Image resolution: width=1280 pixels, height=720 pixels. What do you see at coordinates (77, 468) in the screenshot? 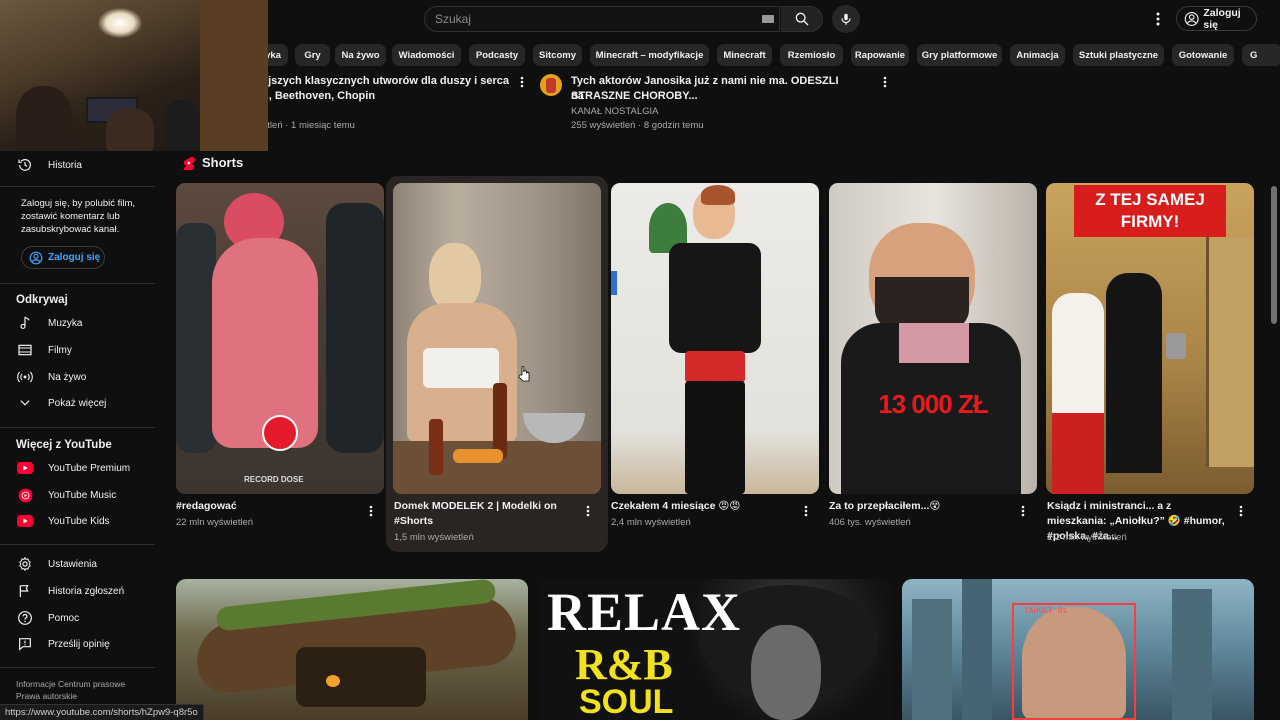
I see `sidebar-item-youtube-premium: YouTube Premium` at bounding box center [77, 468].